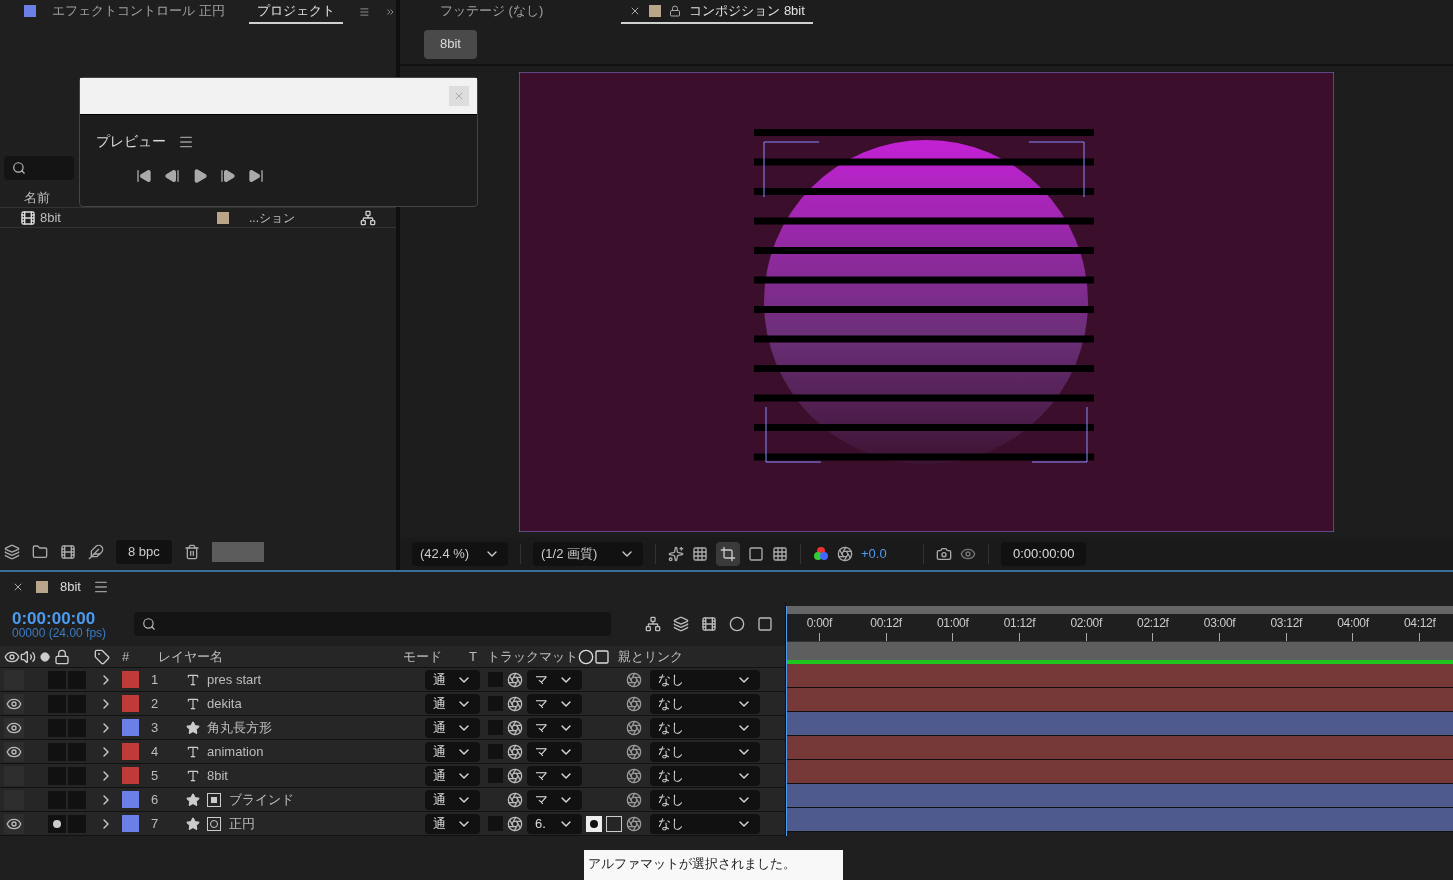  I want to click on layer-name: 8bit, so click(217, 775).